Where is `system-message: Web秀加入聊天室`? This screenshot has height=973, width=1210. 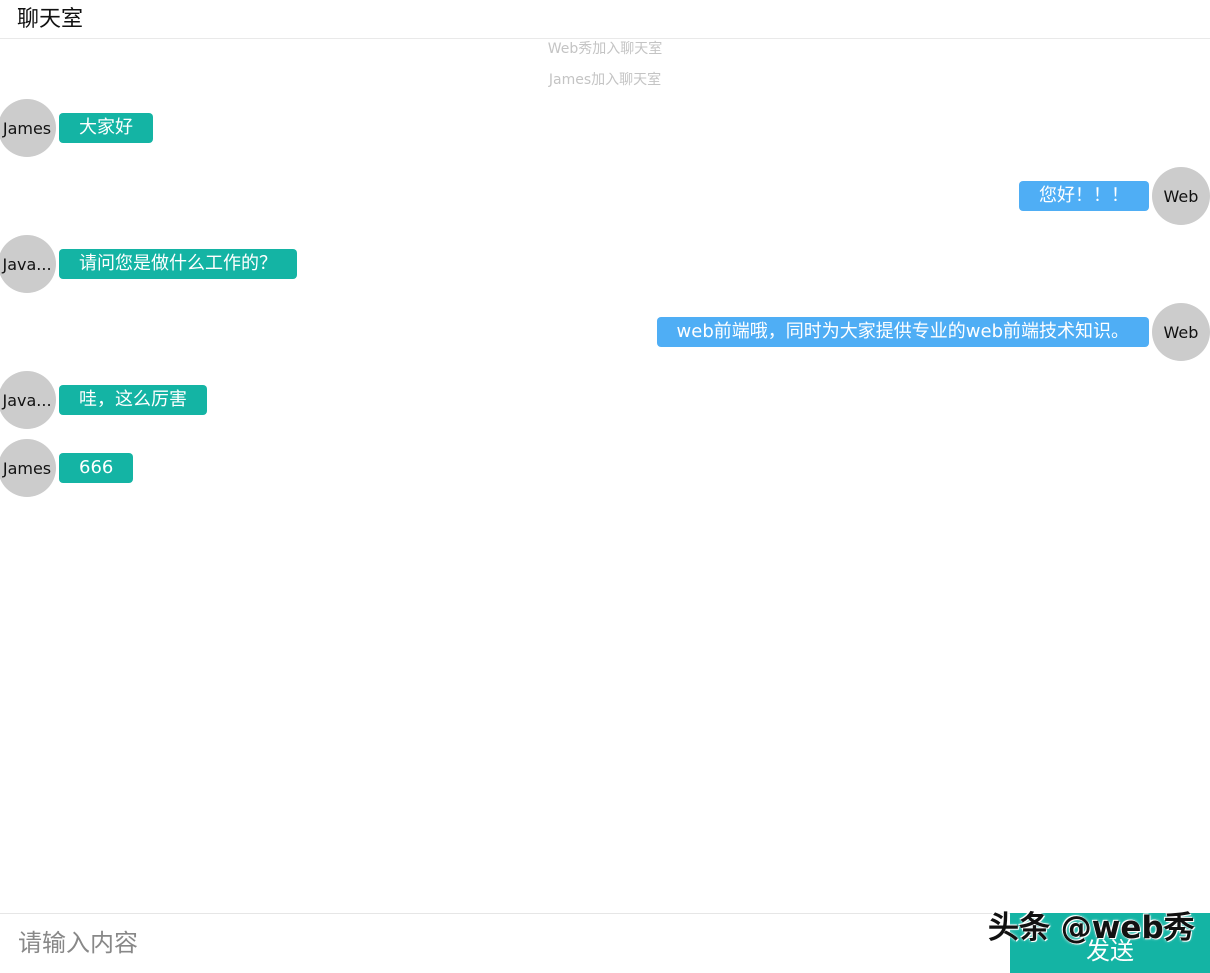 system-message: Web秀加入聊天室 is located at coordinates (605, 49).